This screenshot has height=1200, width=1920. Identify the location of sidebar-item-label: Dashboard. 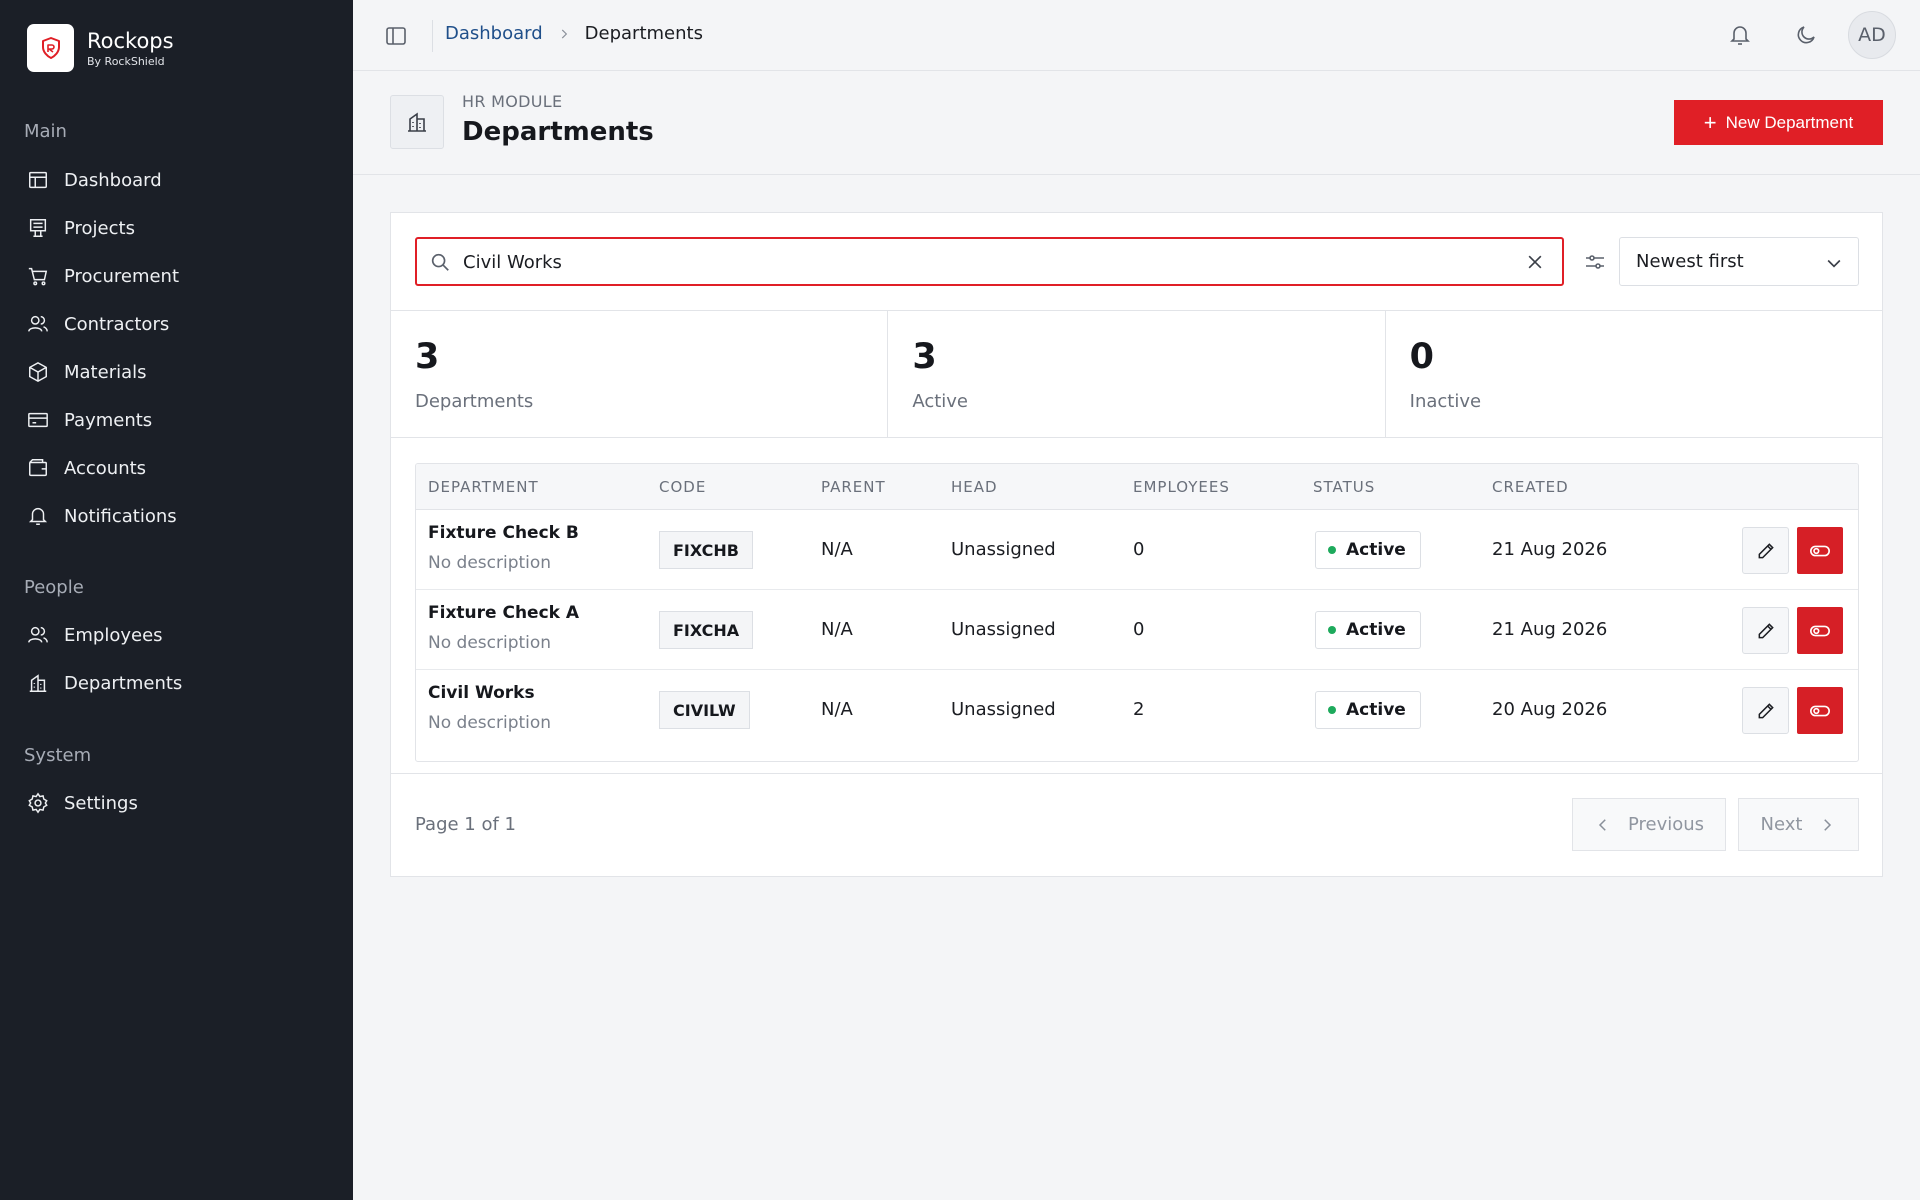
(113, 180).